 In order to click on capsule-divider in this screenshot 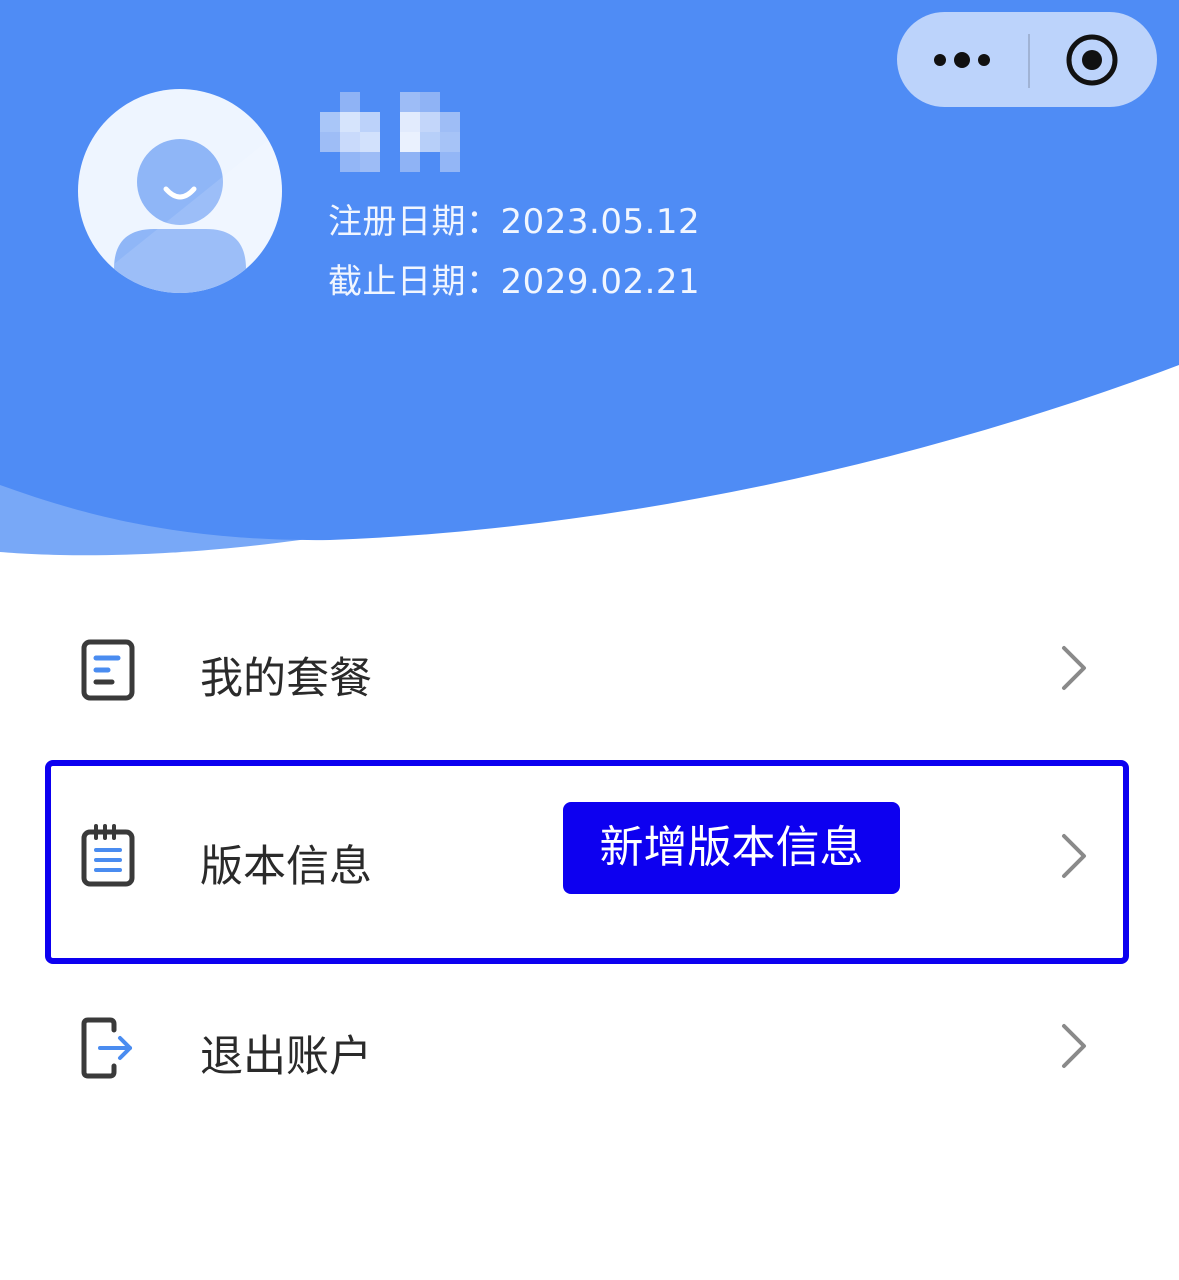, I will do `click(1029, 61)`.